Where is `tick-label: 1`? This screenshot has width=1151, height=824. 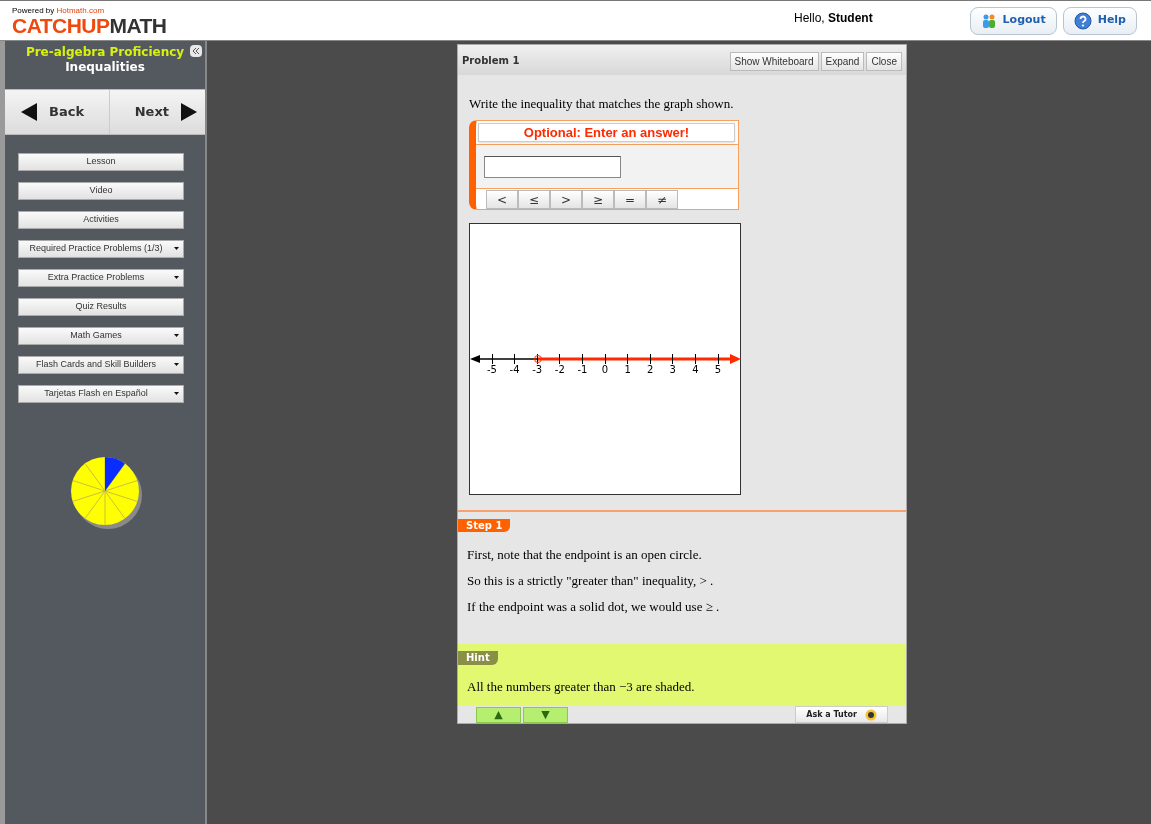
tick-label: 1 is located at coordinates (627, 370).